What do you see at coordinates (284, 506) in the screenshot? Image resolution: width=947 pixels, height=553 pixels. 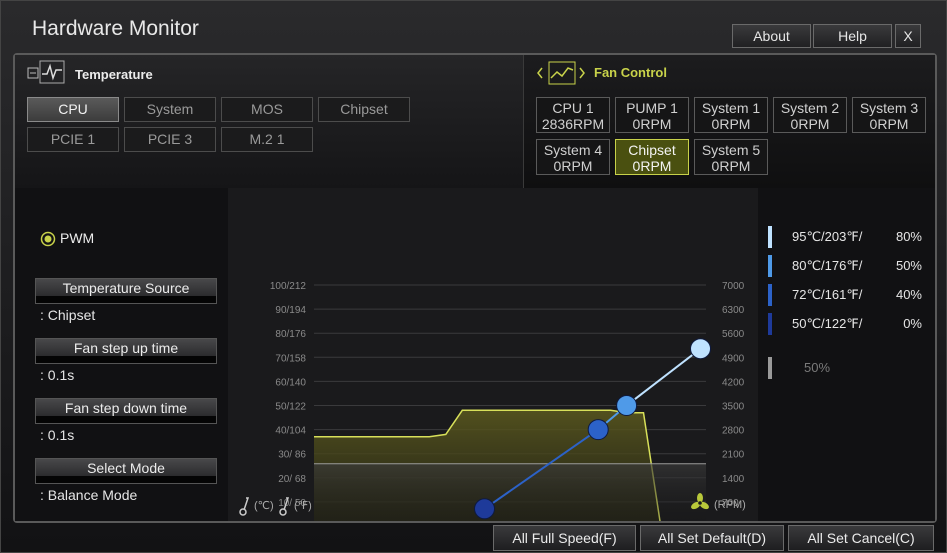 I see `fahrenheit-thermometer-icon` at bounding box center [284, 506].